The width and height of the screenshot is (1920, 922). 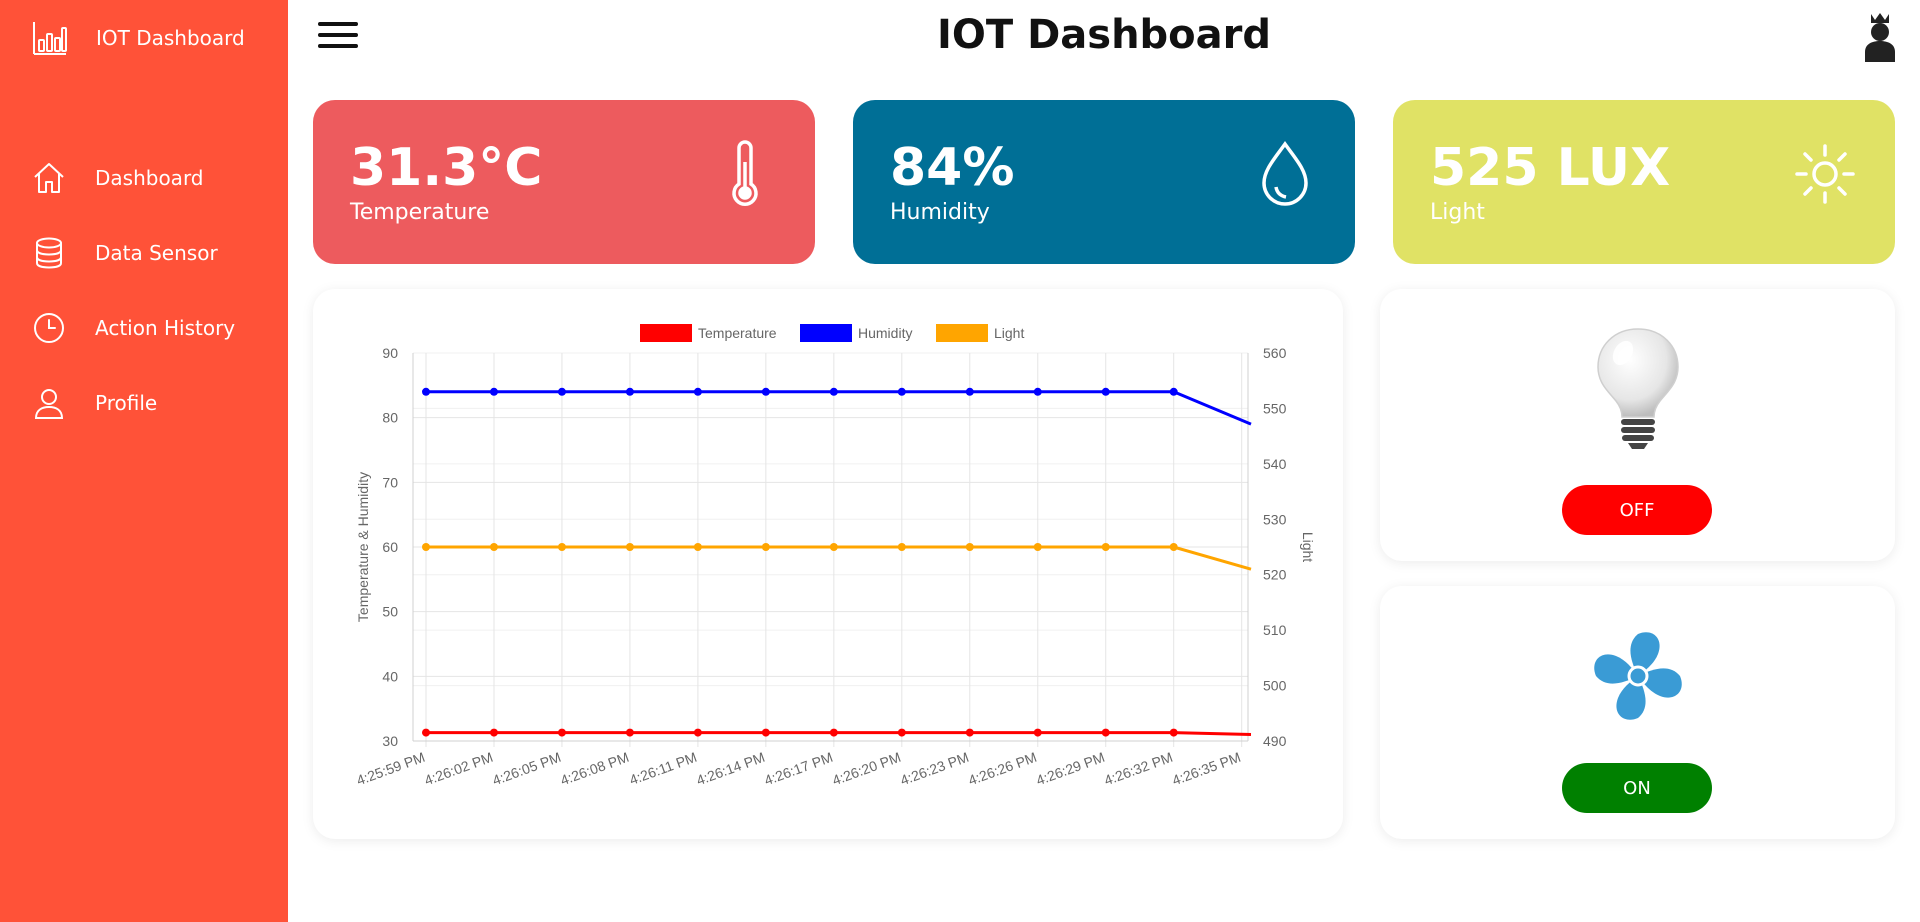 What do you see at coordinates (1275, 741) in the screenshot?
I see `y2-tick-label: 490` at bounding box center [1275, 741].